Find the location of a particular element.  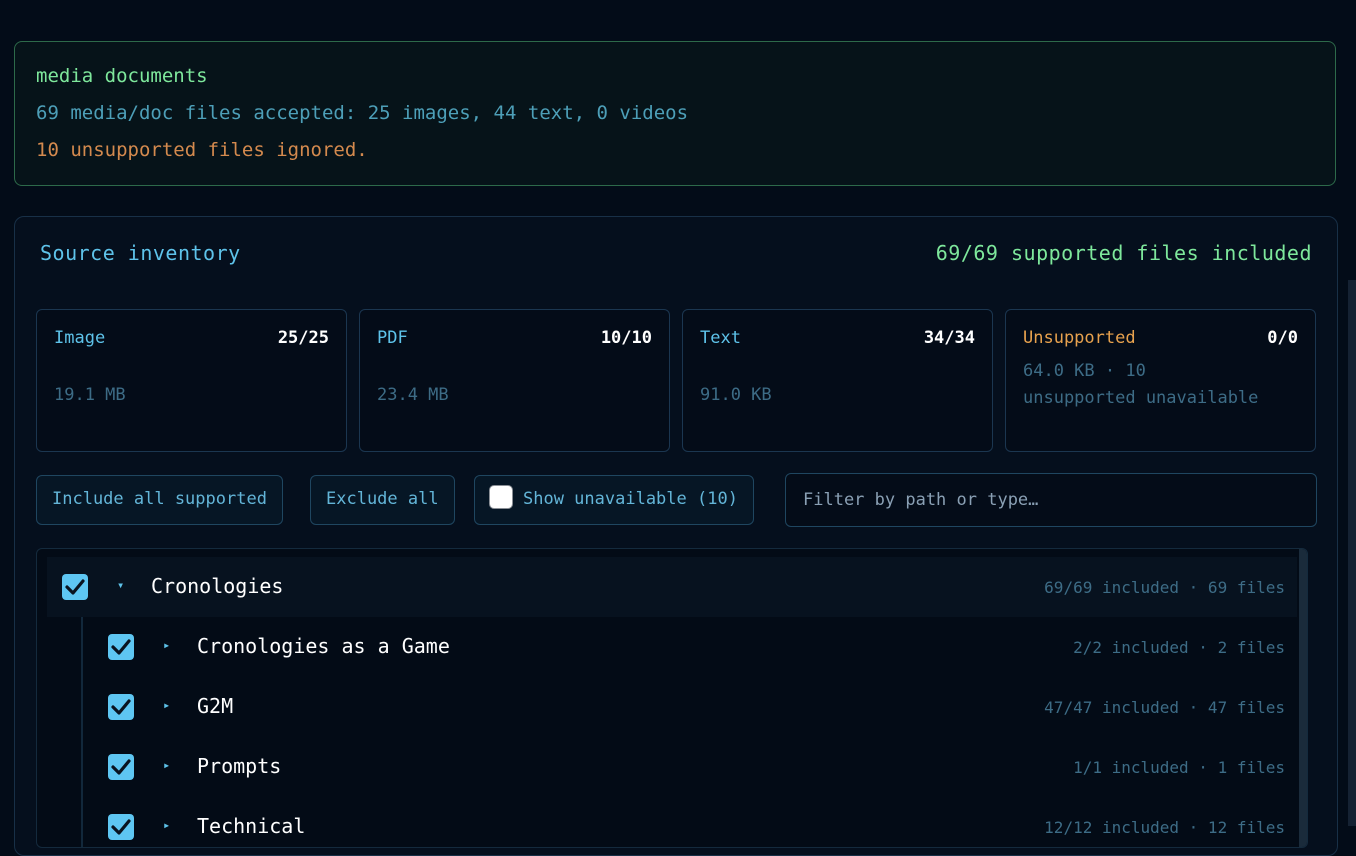

tree-scrollbar is located at coordinates (1303, 698).